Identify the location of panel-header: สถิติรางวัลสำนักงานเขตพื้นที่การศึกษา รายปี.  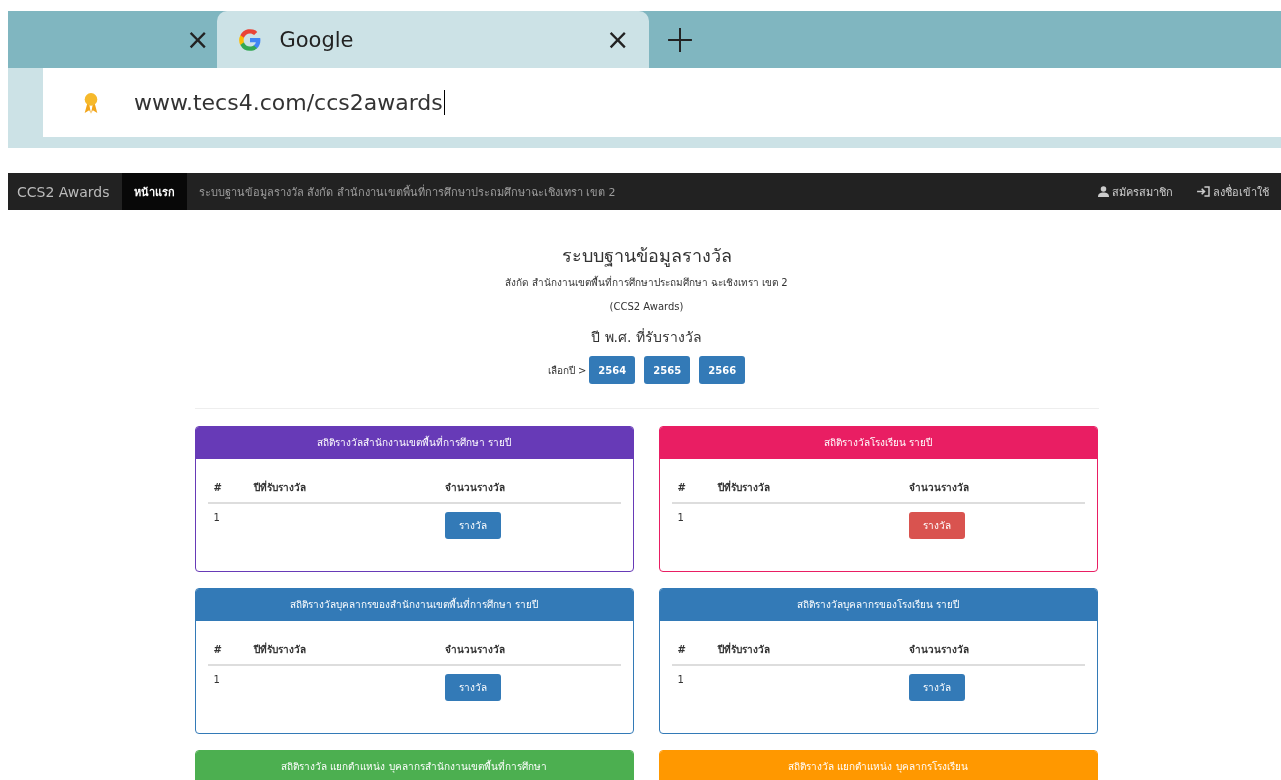
(414, 443).